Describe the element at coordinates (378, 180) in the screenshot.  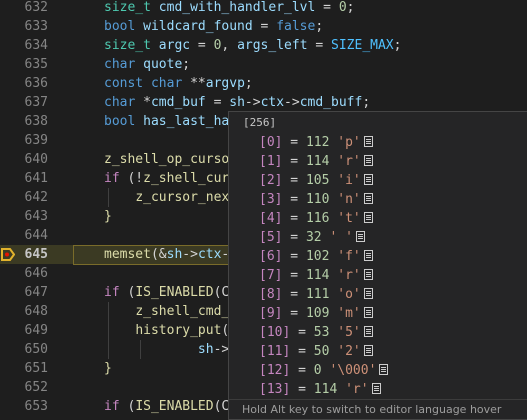
I see `array-item: [2] = 105 'i'` at that location.